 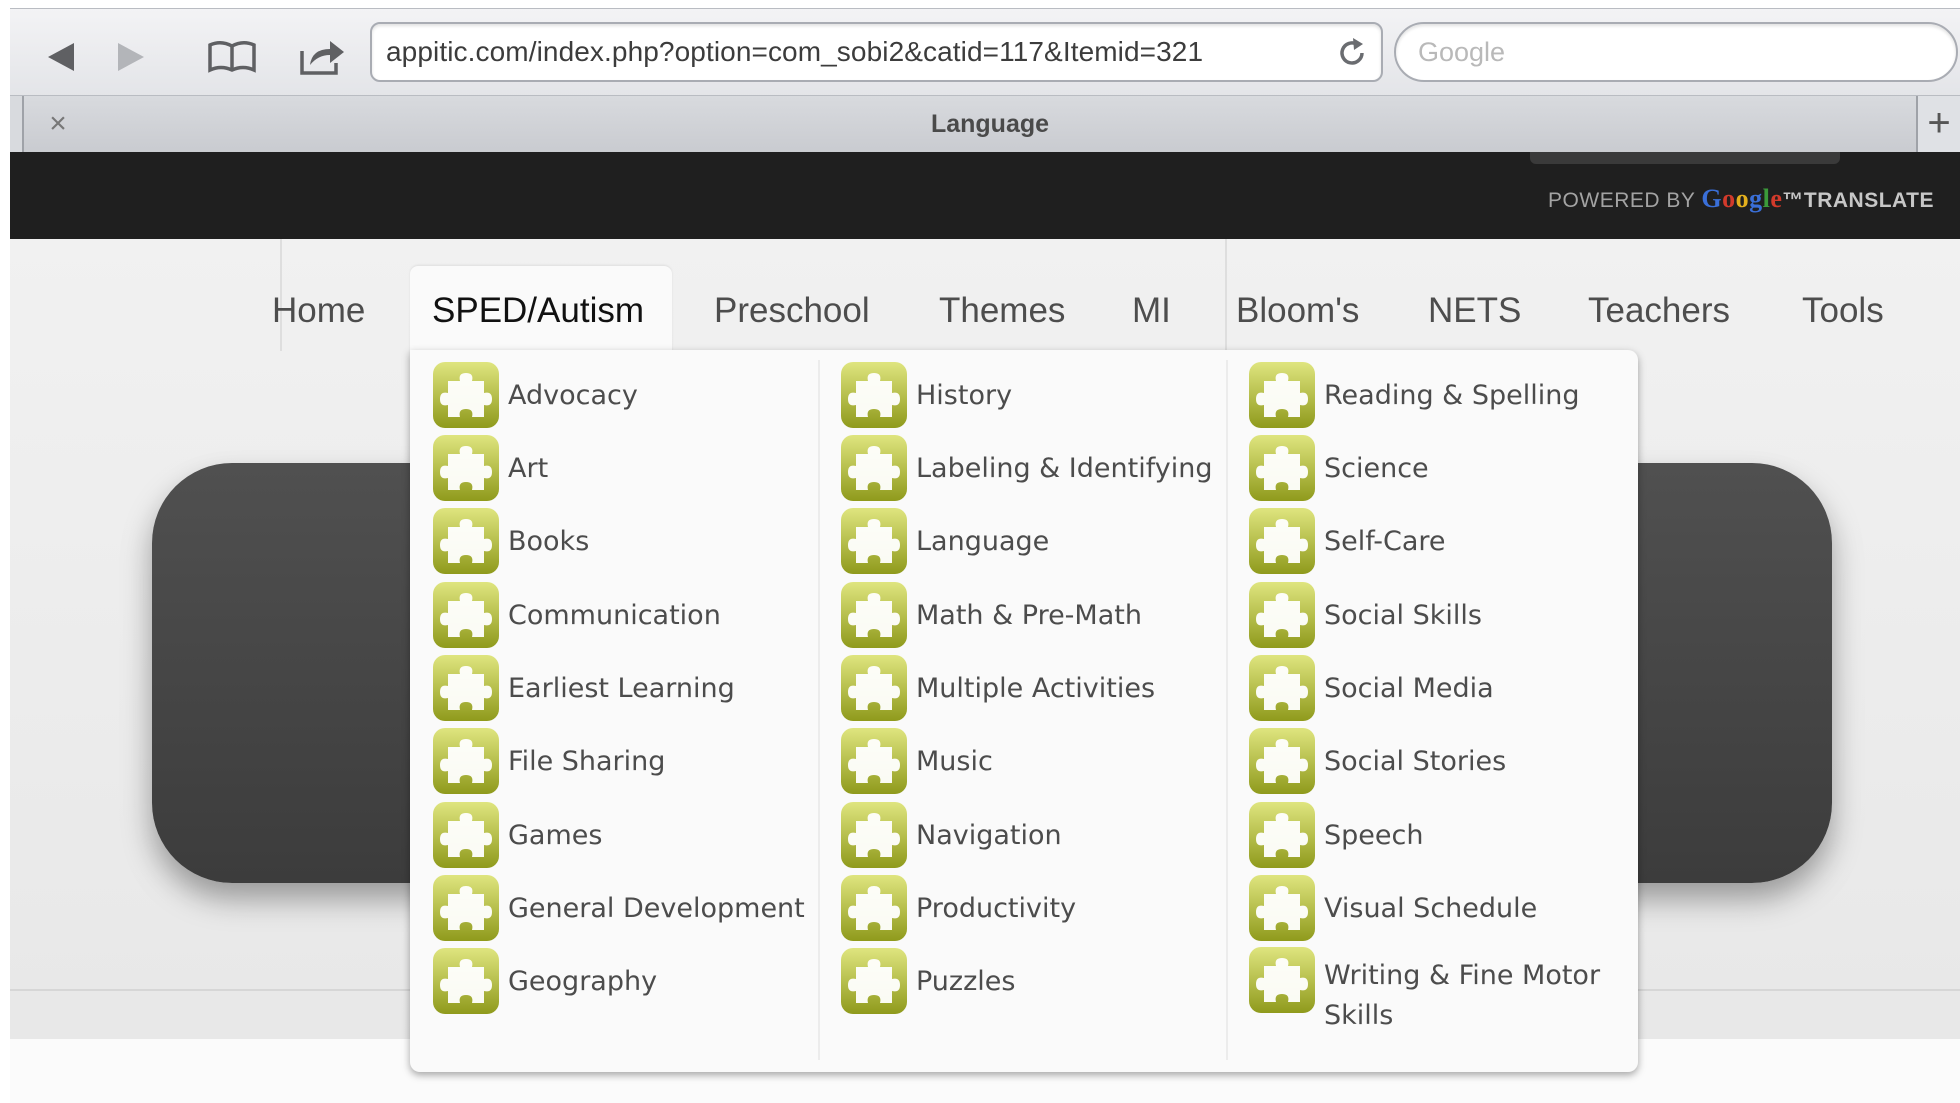 I want to click on category-item-science: Science, so click(x=1338, y=468).